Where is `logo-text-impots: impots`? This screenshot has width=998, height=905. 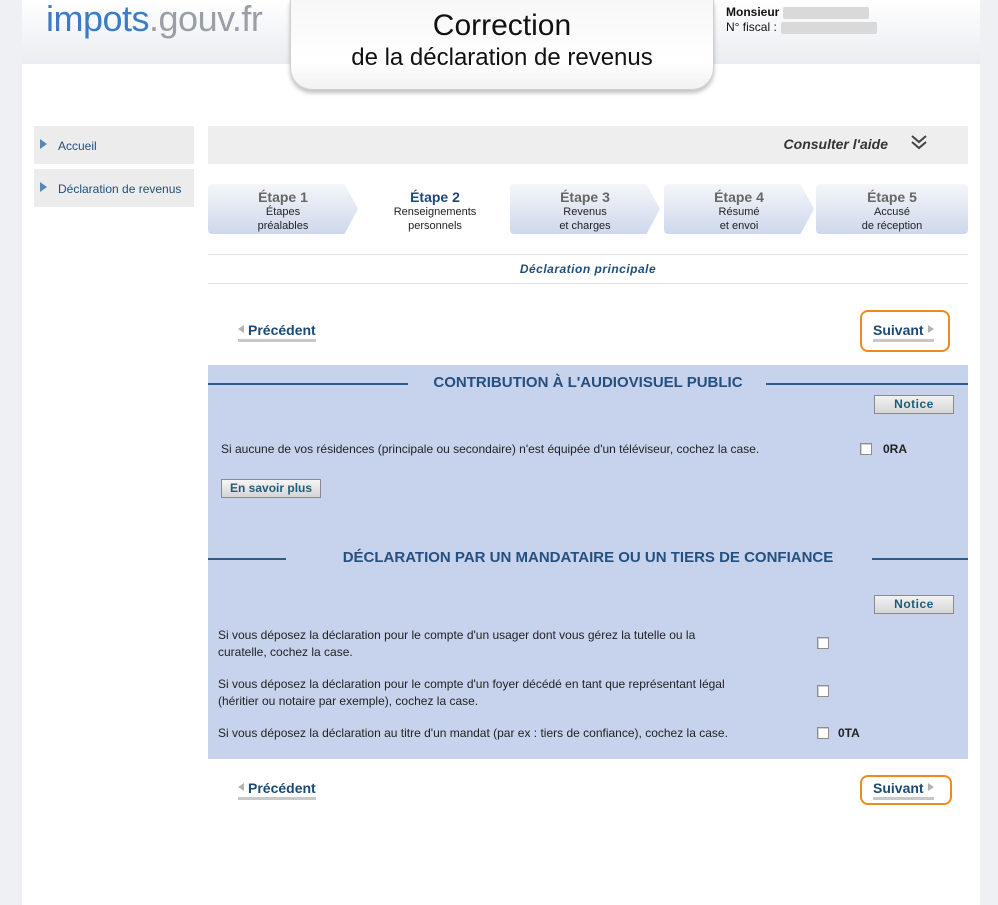 logo-text-impots: impots is located at coordinates (98, 19).